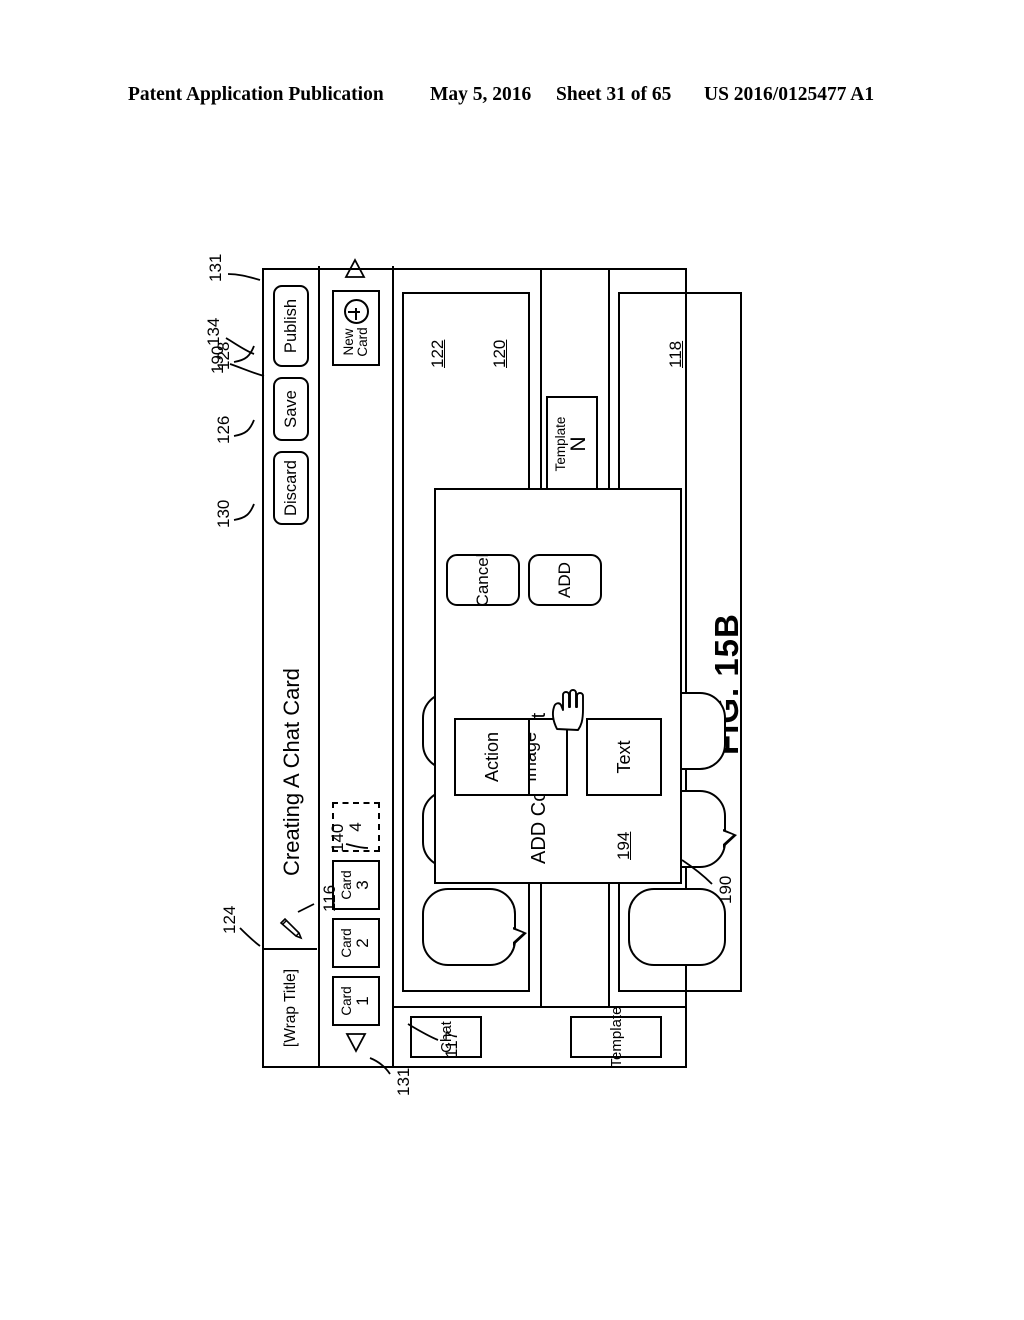 The width and height of the screenshot is (1024, 1320). I want to click on ref-134: 134, so click(213, 331).